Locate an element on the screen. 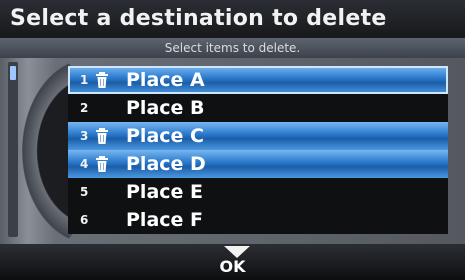 This screenshot has width=465, height=280. list-item: 4 Place D is located at coordinates (258, 164).